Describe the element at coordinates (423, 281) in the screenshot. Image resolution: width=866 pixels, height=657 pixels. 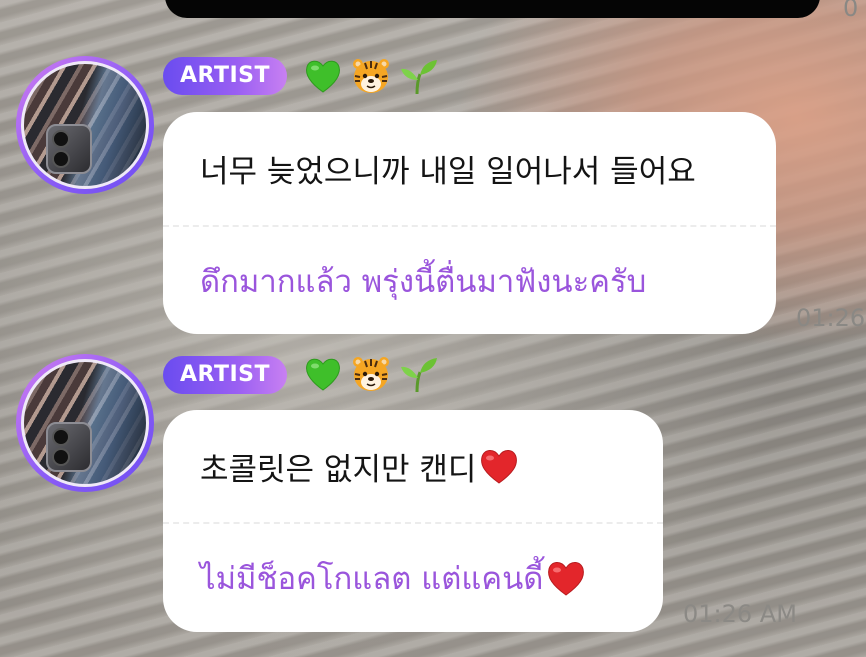
I see `translated-message-text: ดึกมากแล้ว พรุ่งนี้ตื่นมาฟังนะครับ` at that location.